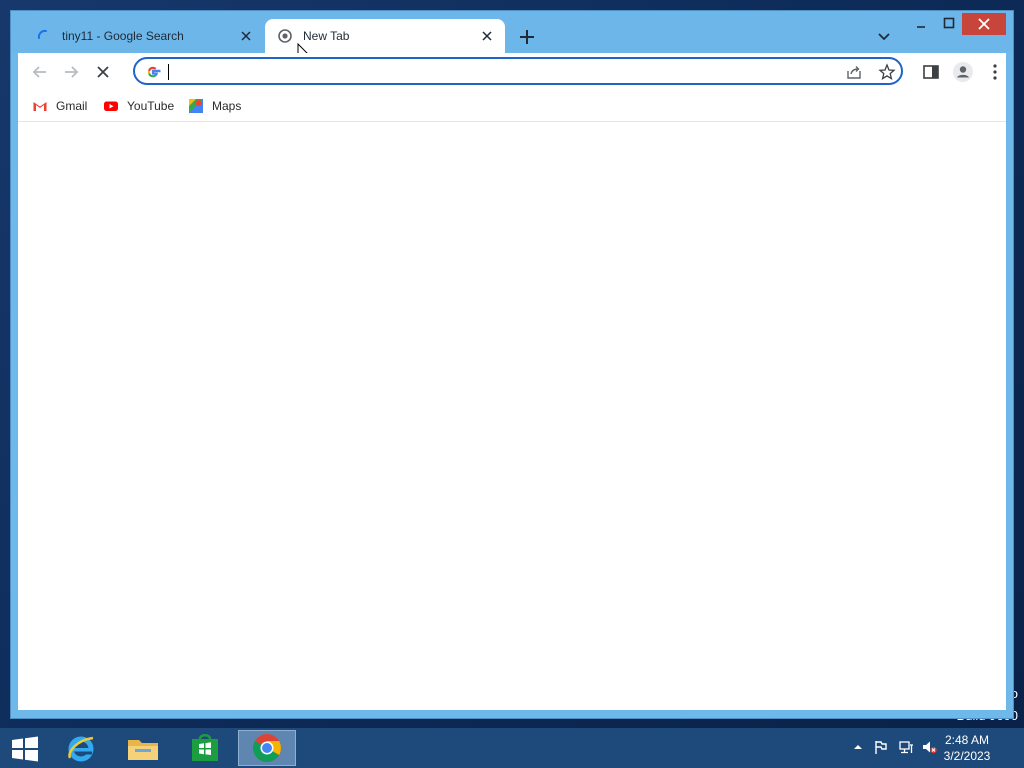 This screenshot has height=768, width=1024. I want to click on more-menu-icon, so click(995, 72).